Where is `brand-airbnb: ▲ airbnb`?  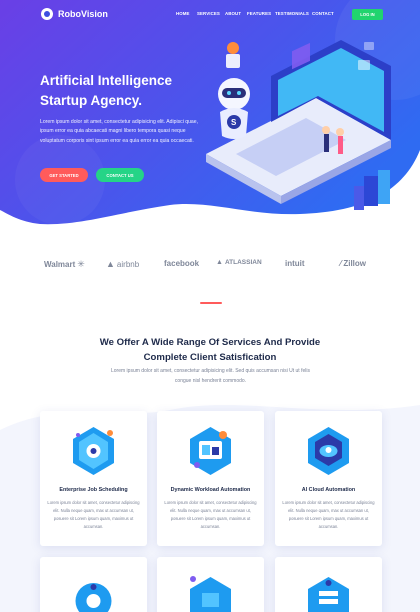
brand-airbnb: ▲ airbnb is located at coordinates (122, 264).